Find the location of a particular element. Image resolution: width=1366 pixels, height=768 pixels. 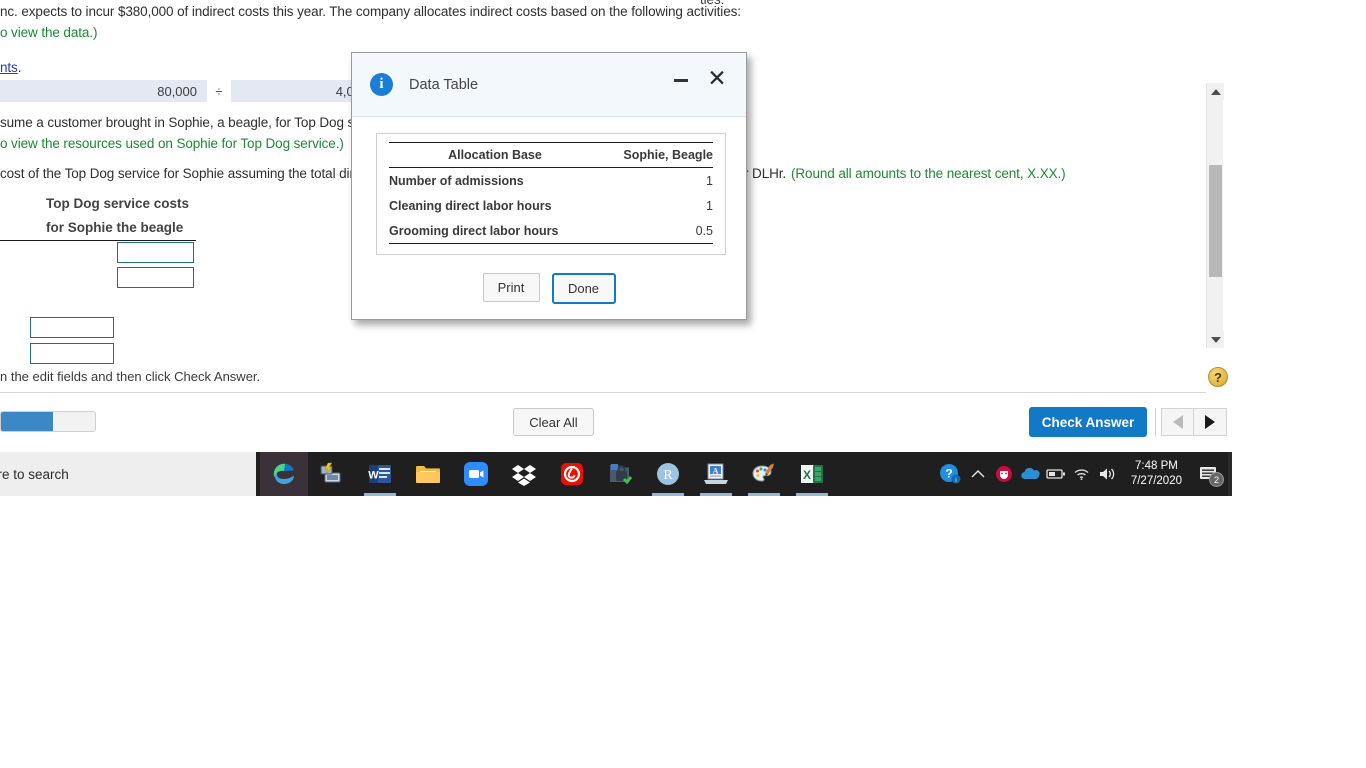

antivirus-tray-icon is located at coordinates (1004, 474).